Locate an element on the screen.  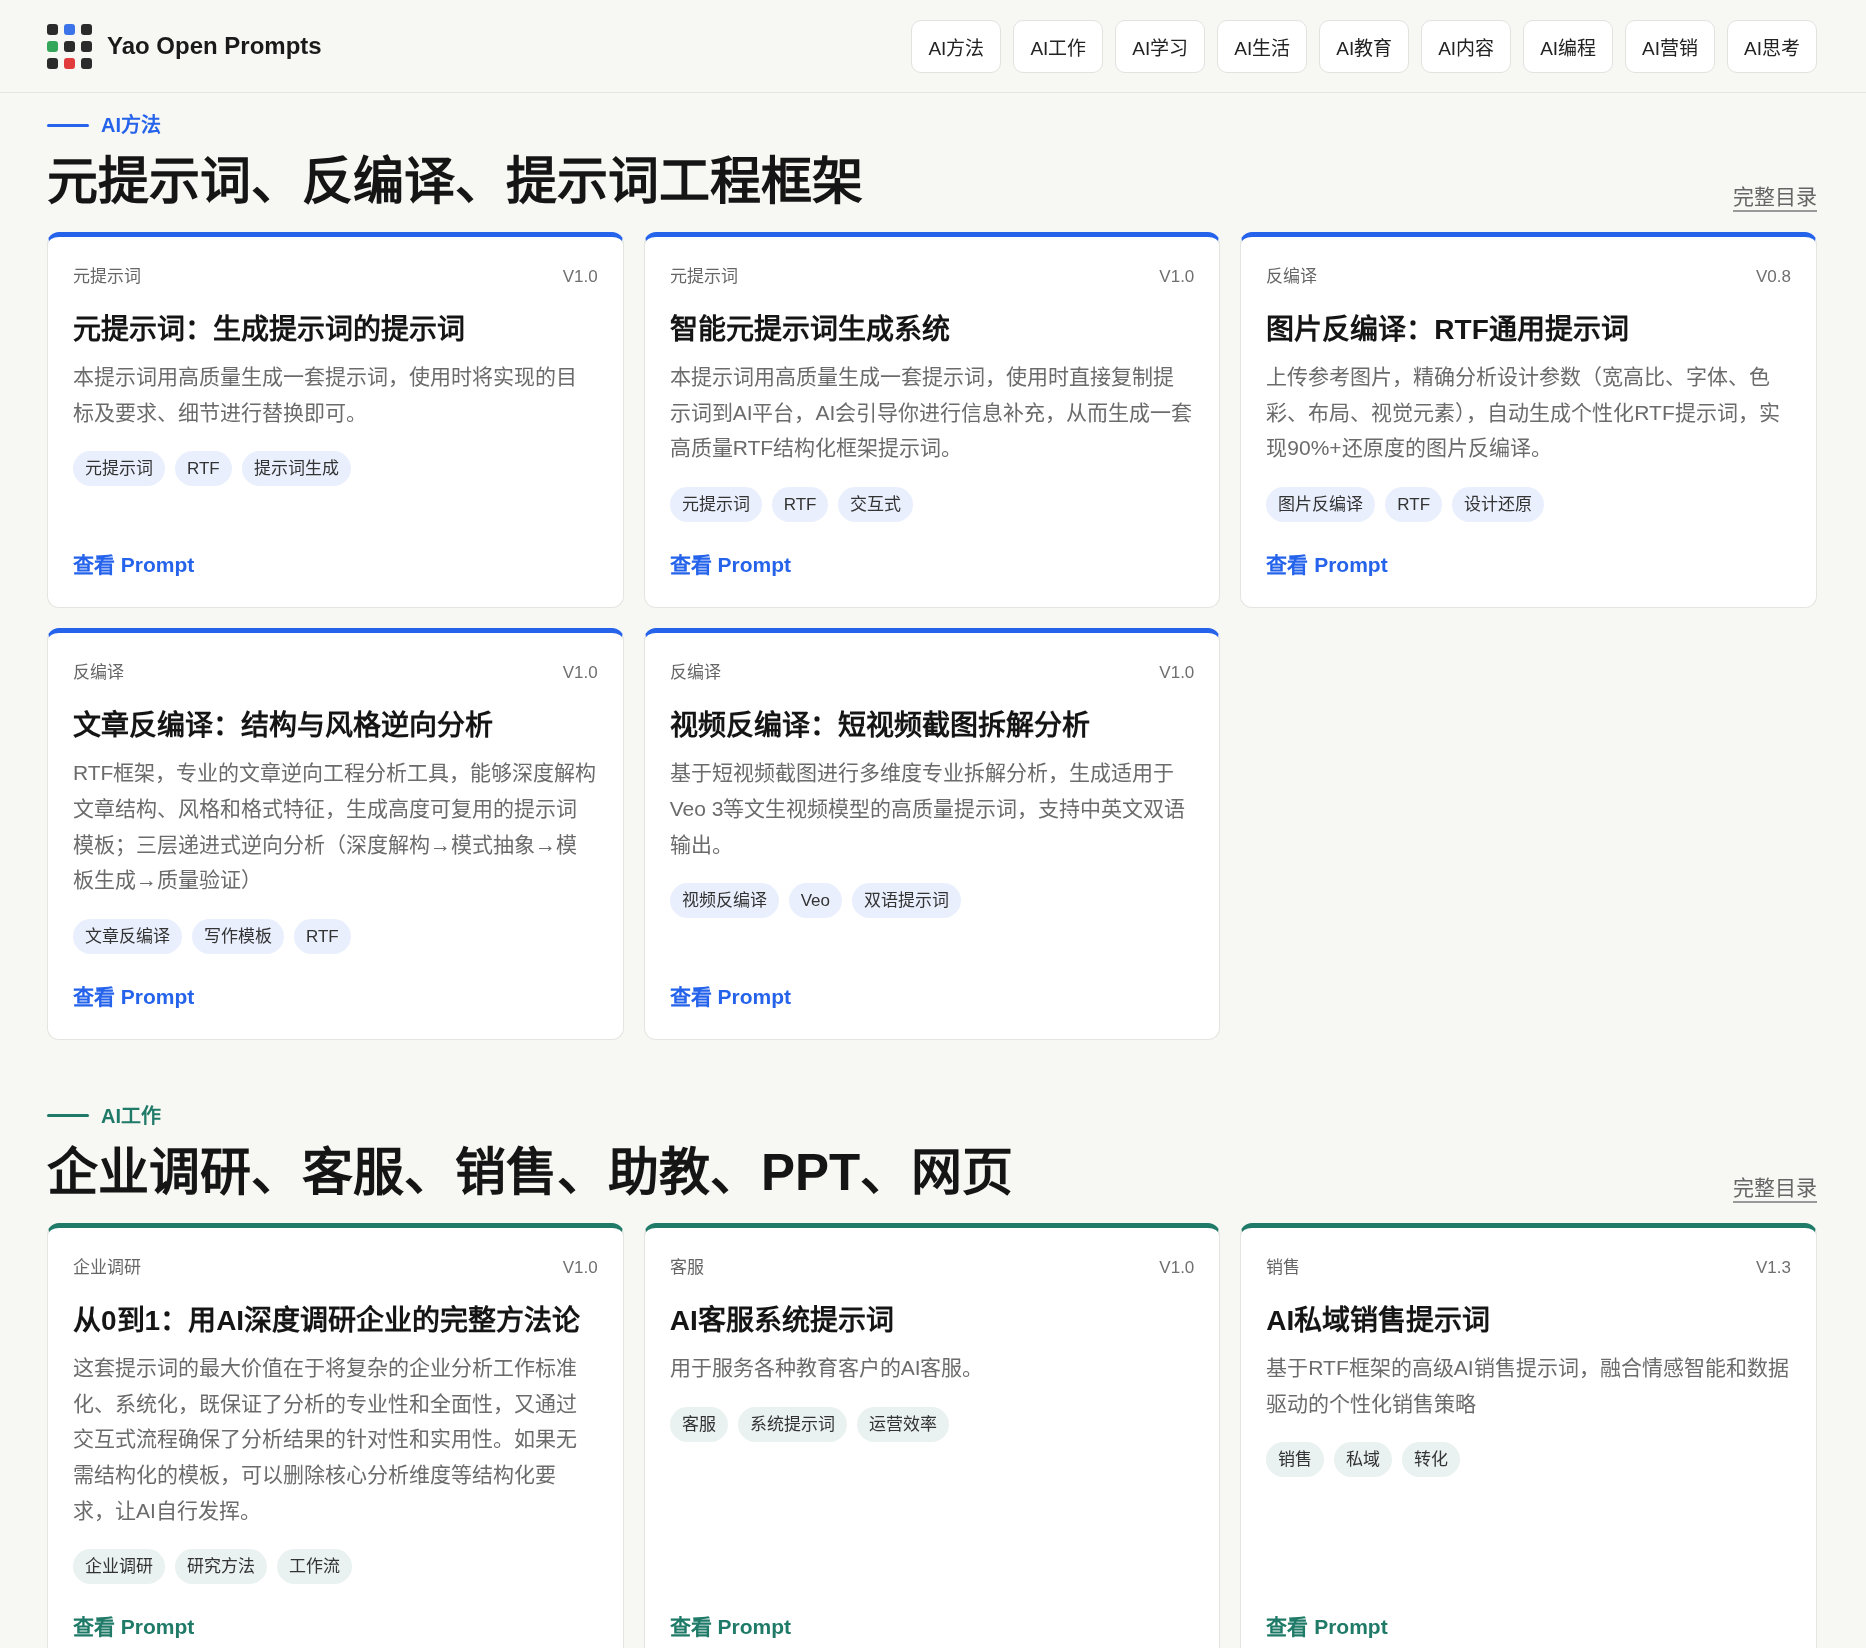
tag-chip: 研究方法 is located at coordinates (221, 1567).